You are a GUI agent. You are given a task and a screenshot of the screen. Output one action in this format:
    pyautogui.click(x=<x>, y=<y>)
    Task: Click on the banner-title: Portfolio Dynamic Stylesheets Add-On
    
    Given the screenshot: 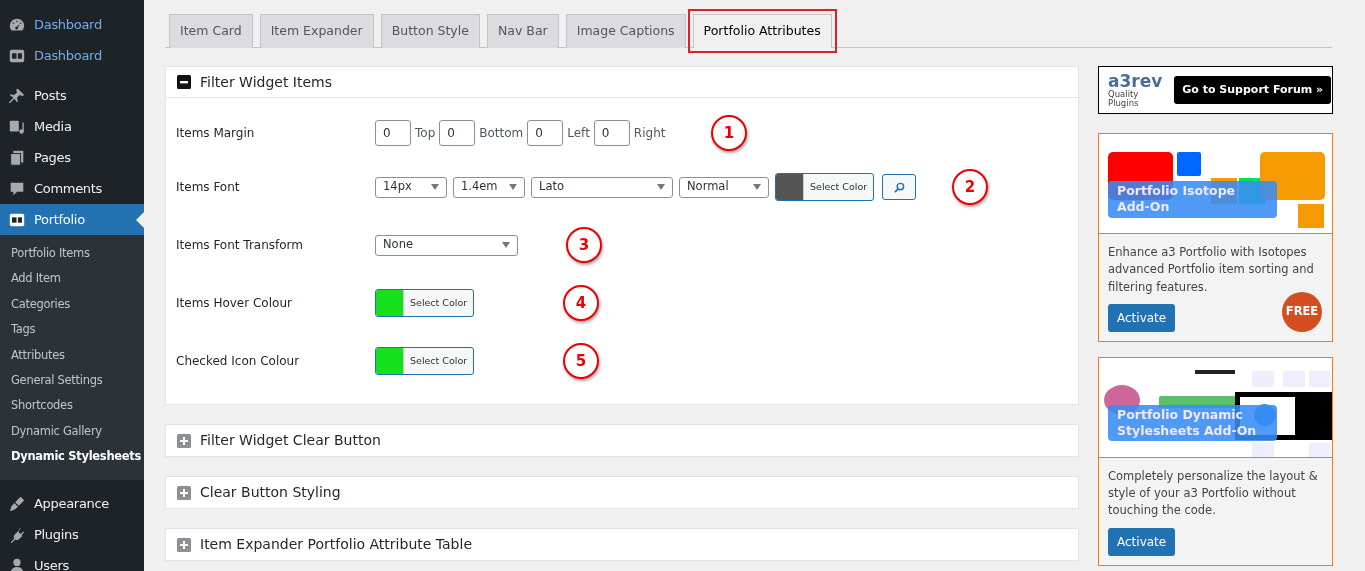 What is the action you would take?
    pyautogui.click(x=1192, y=423)
    